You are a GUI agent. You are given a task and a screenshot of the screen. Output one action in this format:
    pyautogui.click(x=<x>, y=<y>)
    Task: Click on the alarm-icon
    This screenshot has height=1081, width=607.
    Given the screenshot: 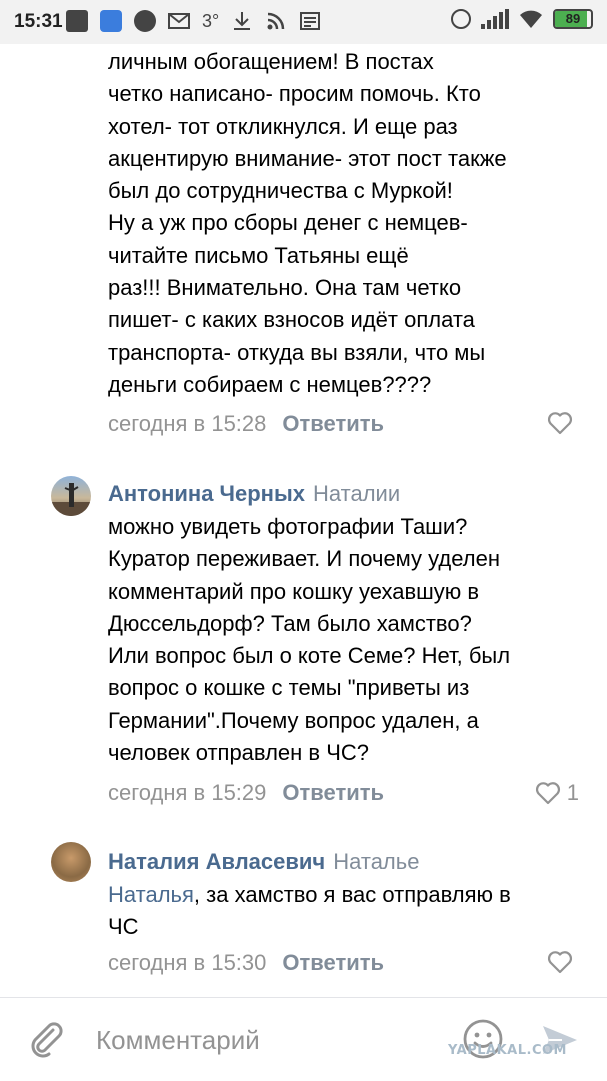 What is the action you would take?
    pyautogui.click(x=461, y=19)
    